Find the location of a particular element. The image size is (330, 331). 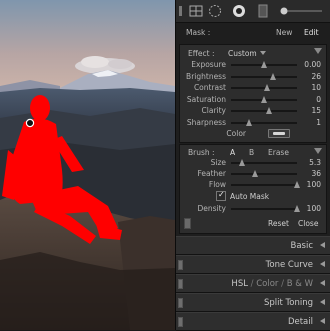

sharpness-slider is located at coordinates (264, 122).